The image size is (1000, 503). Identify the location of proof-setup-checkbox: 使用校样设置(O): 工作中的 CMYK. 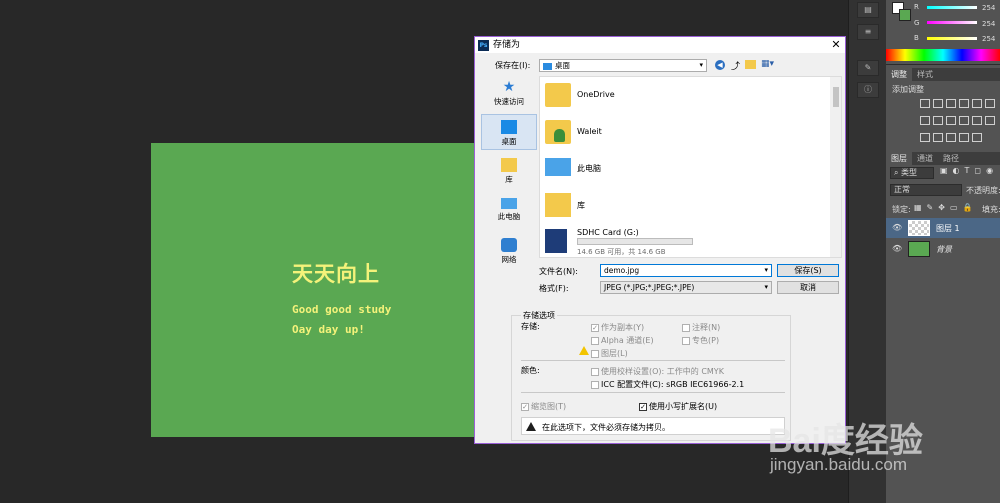
(657, 371).